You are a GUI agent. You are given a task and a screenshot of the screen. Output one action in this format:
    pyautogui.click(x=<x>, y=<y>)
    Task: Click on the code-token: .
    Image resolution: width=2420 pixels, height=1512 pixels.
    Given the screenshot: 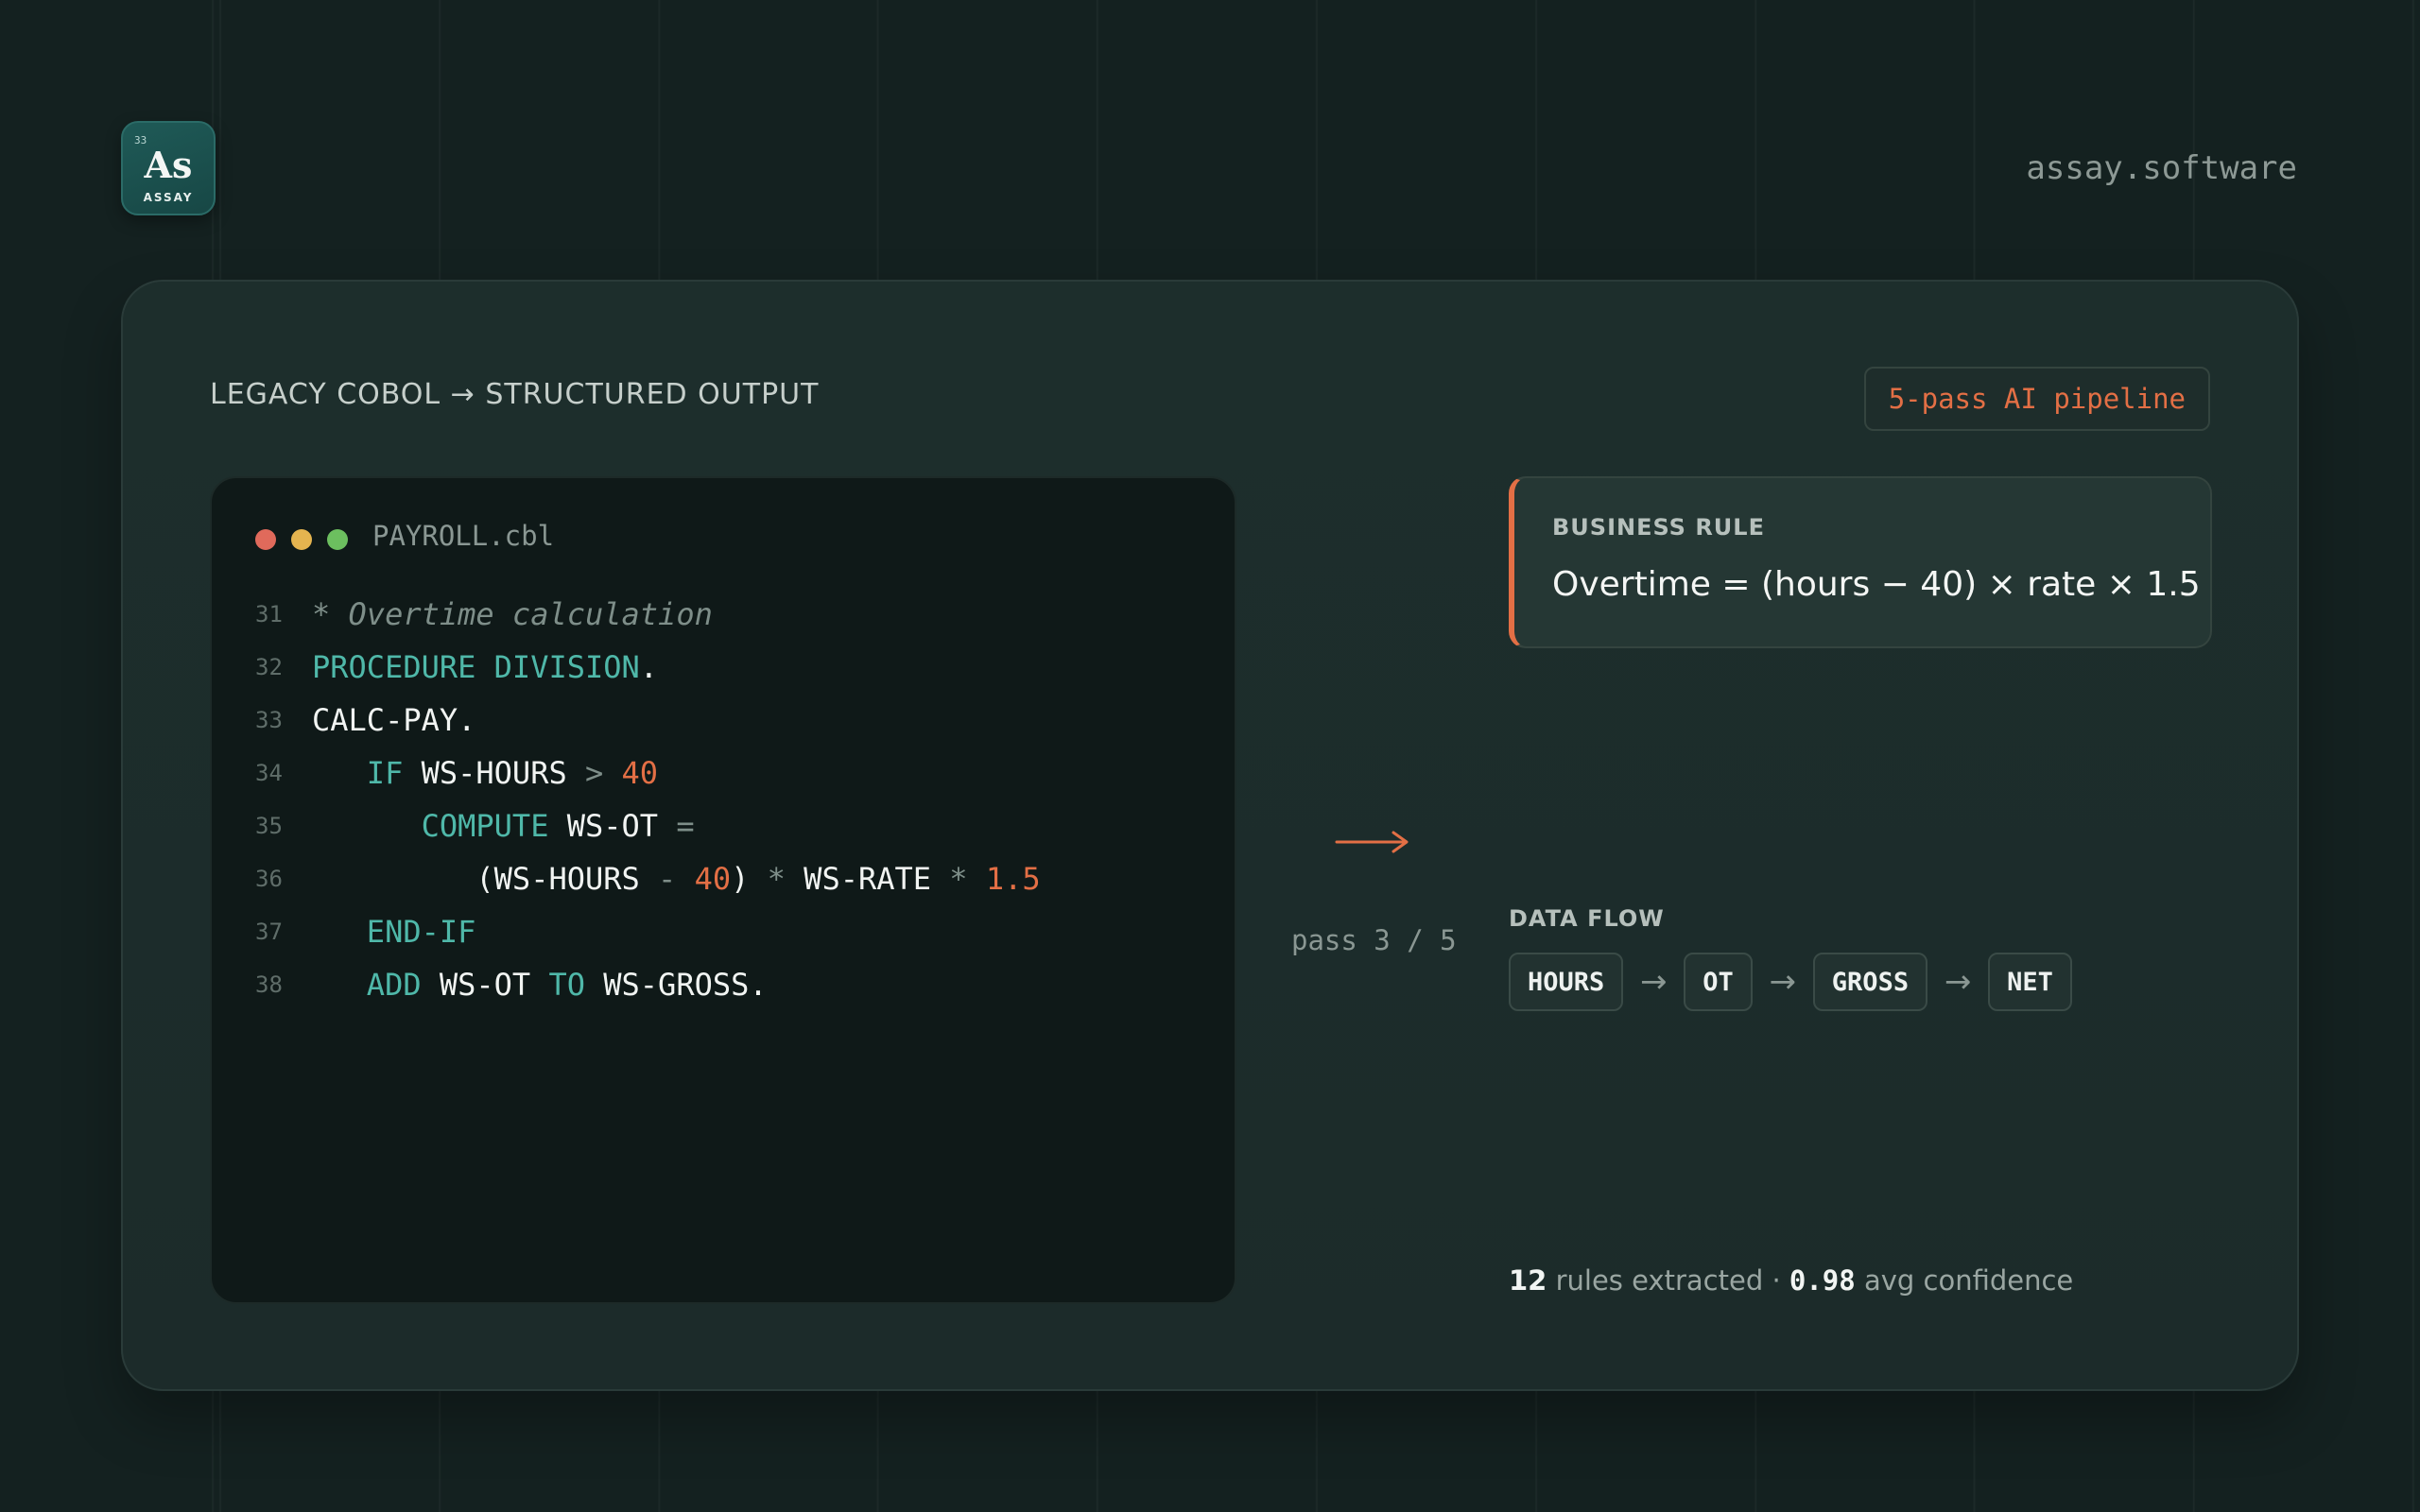 What is the action you would take?
    pyautogui.click(x=649, y=667)
    